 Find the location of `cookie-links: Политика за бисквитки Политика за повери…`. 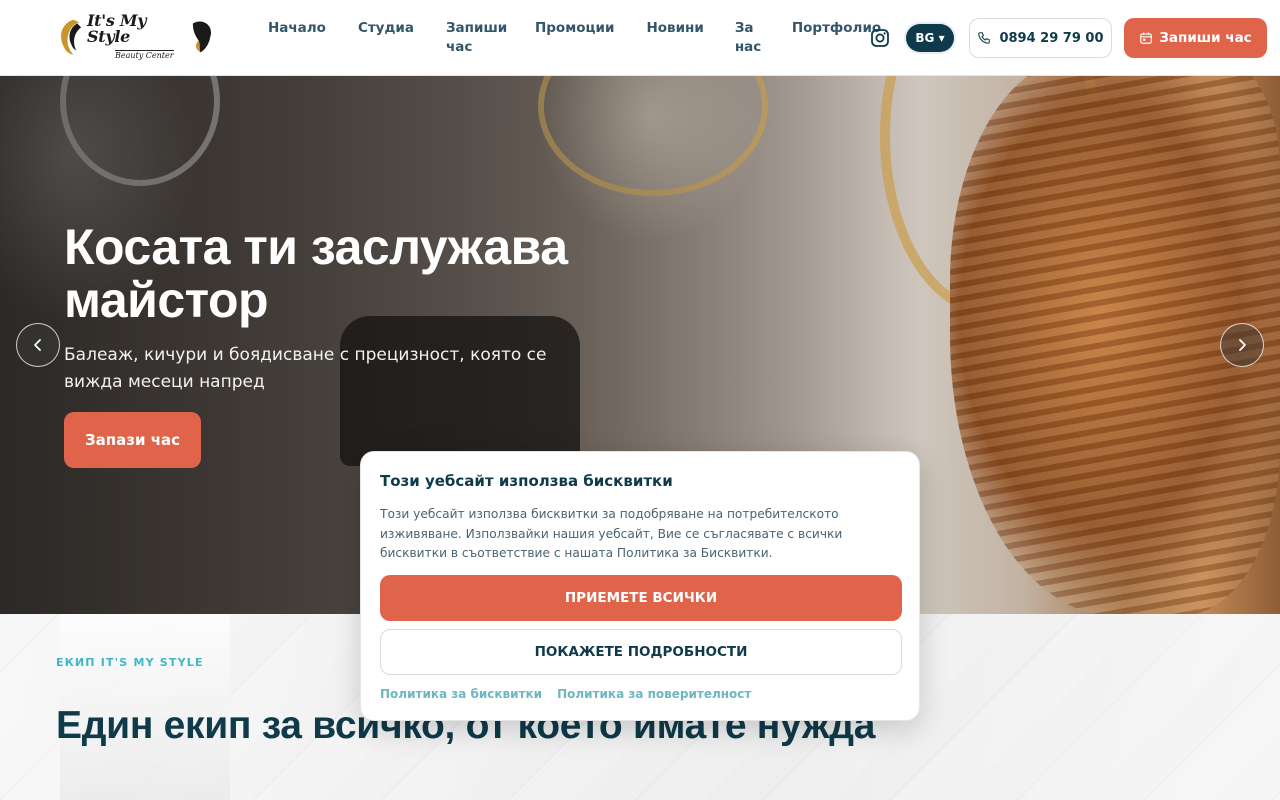

cookie-links: Политика за бисквитки Политика за повери… is located at coordinates (565, 694).